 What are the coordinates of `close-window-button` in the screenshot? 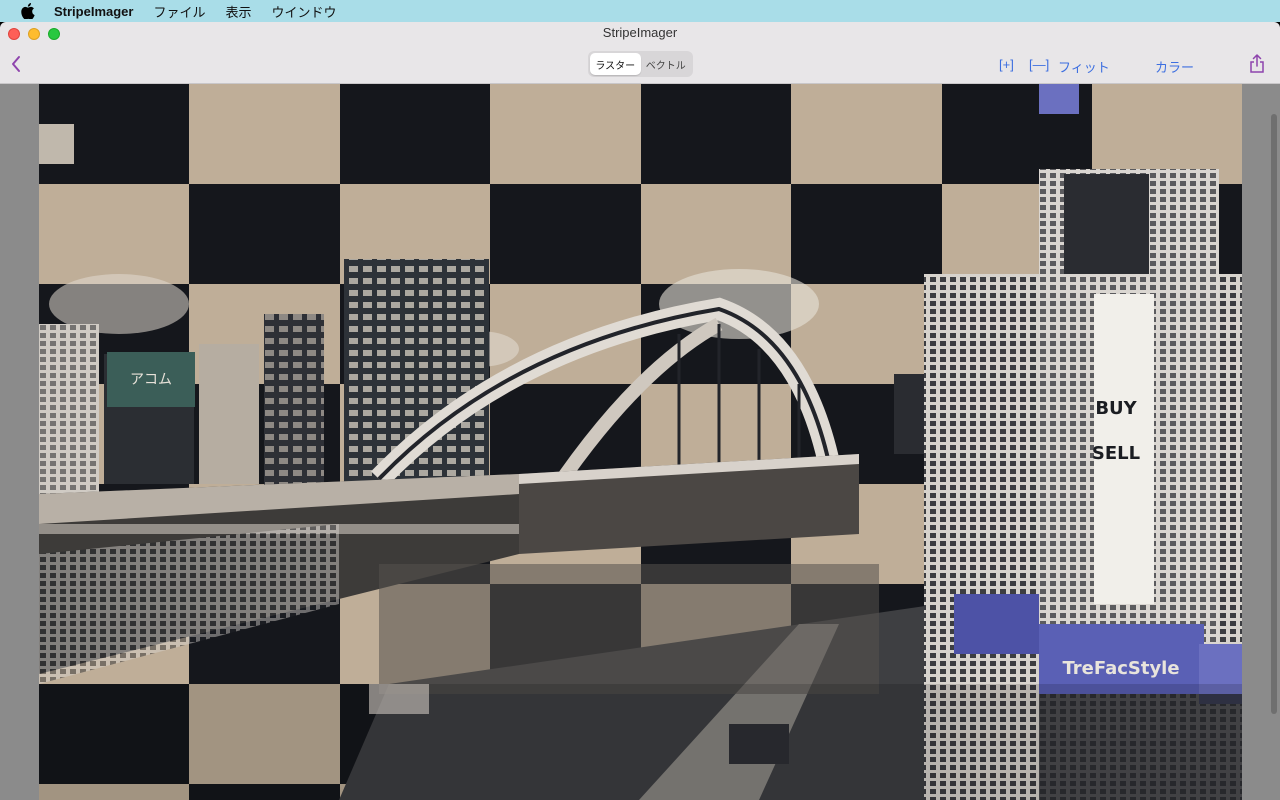 It's located at (14, 34).